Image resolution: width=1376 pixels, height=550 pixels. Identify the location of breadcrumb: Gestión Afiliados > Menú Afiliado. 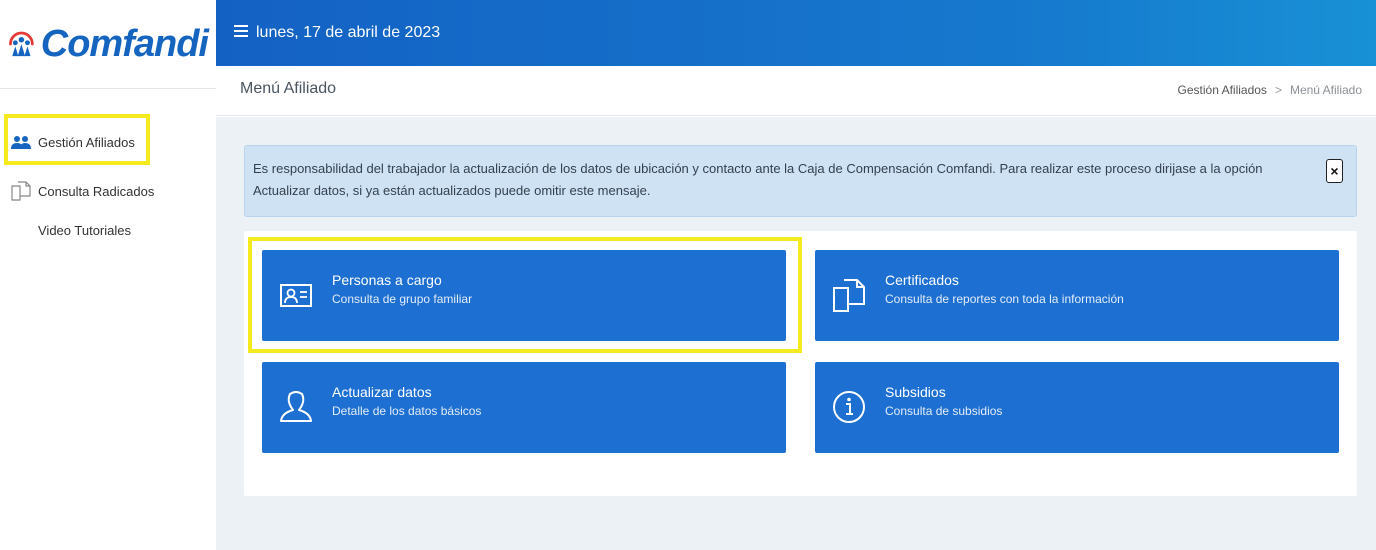
(1270, 90).